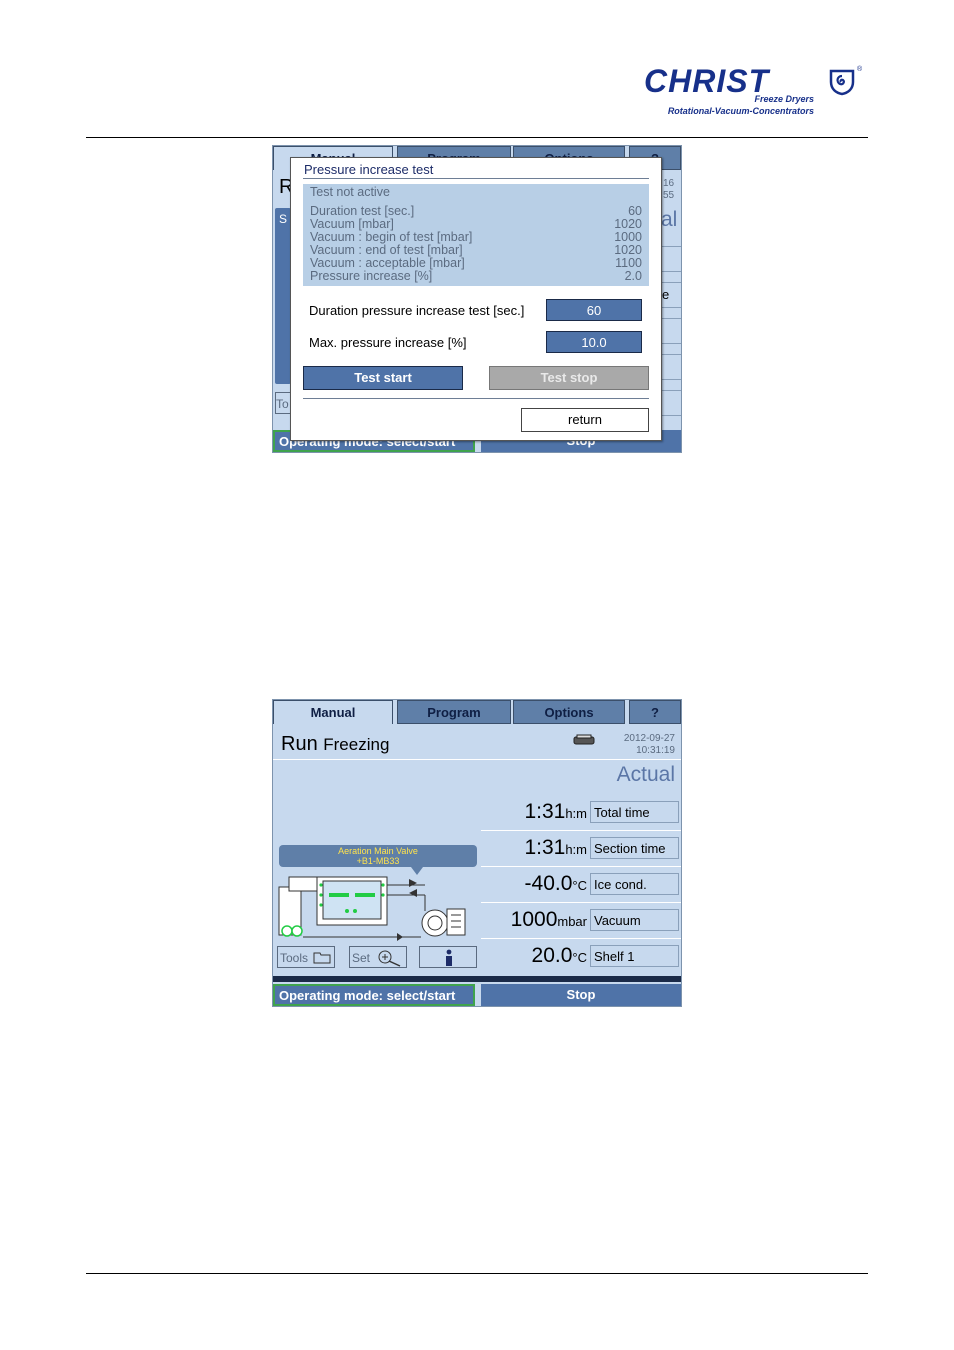 The image size is (954, 1350). I want to click on tools-button: Tools, so click(306, 957).